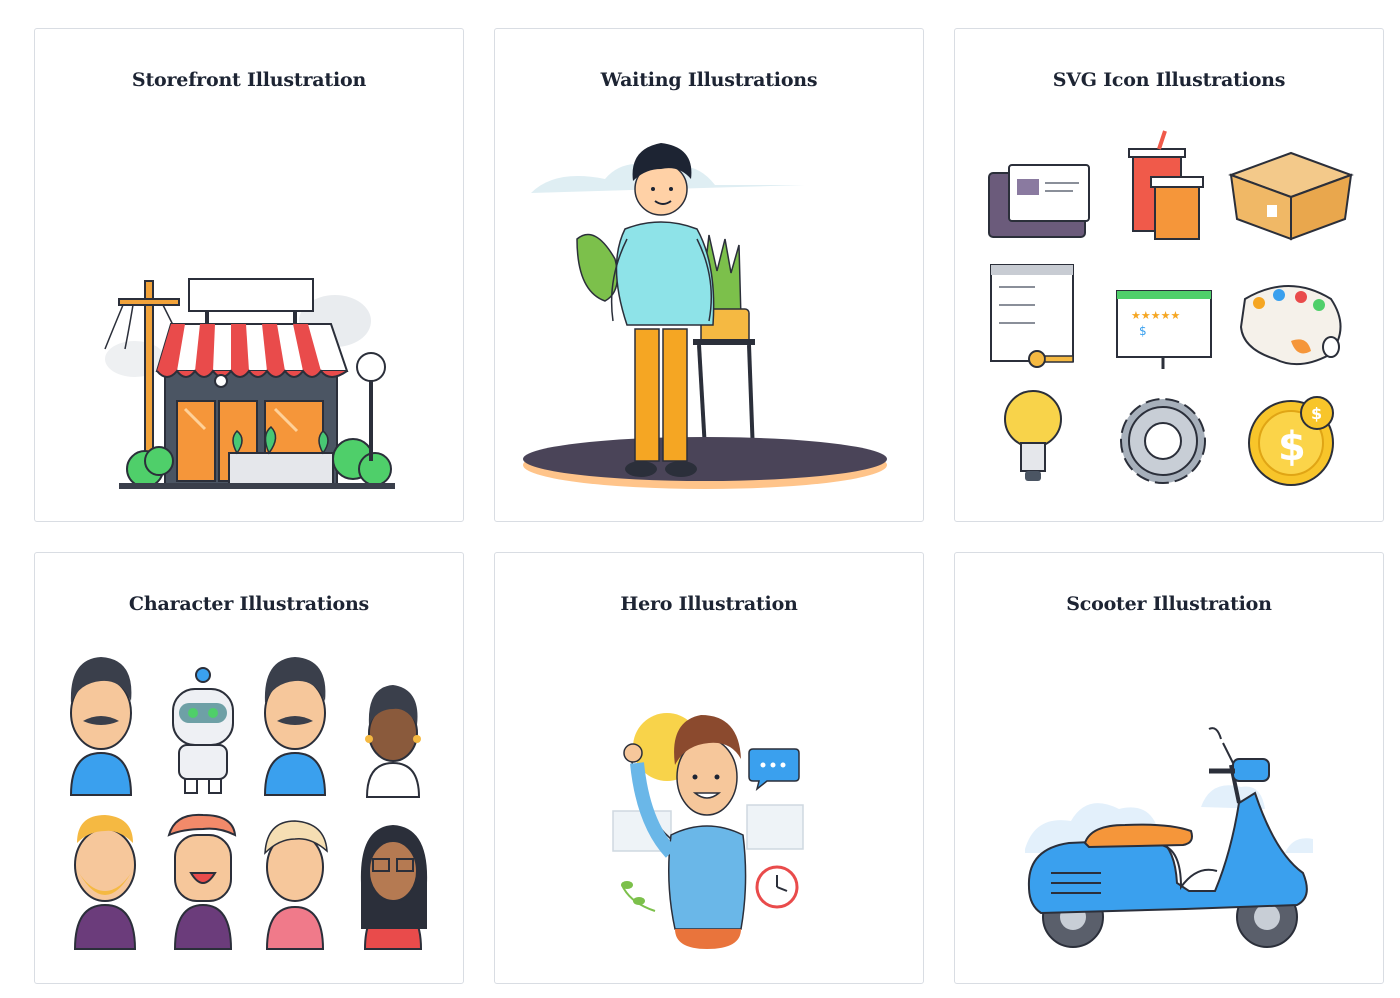  What do you see at coordinates (705, 316) in the screenshot?
I see `waiting-person-illustration` at bounding box center [705, 316].